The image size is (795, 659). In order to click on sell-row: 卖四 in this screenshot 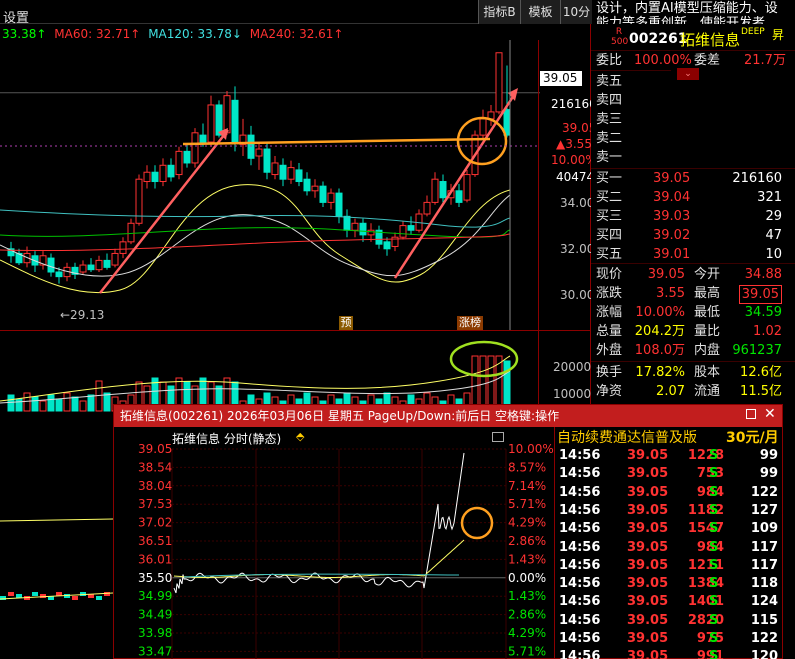, I will do `click(692, 100)`.